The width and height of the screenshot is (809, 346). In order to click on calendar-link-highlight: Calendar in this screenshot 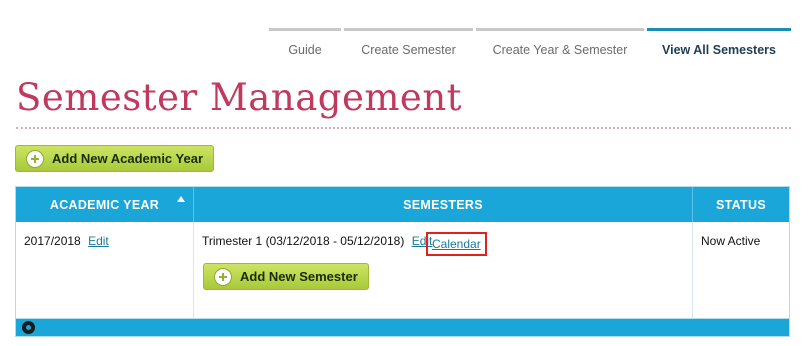, I will do `click(456, 244)`.